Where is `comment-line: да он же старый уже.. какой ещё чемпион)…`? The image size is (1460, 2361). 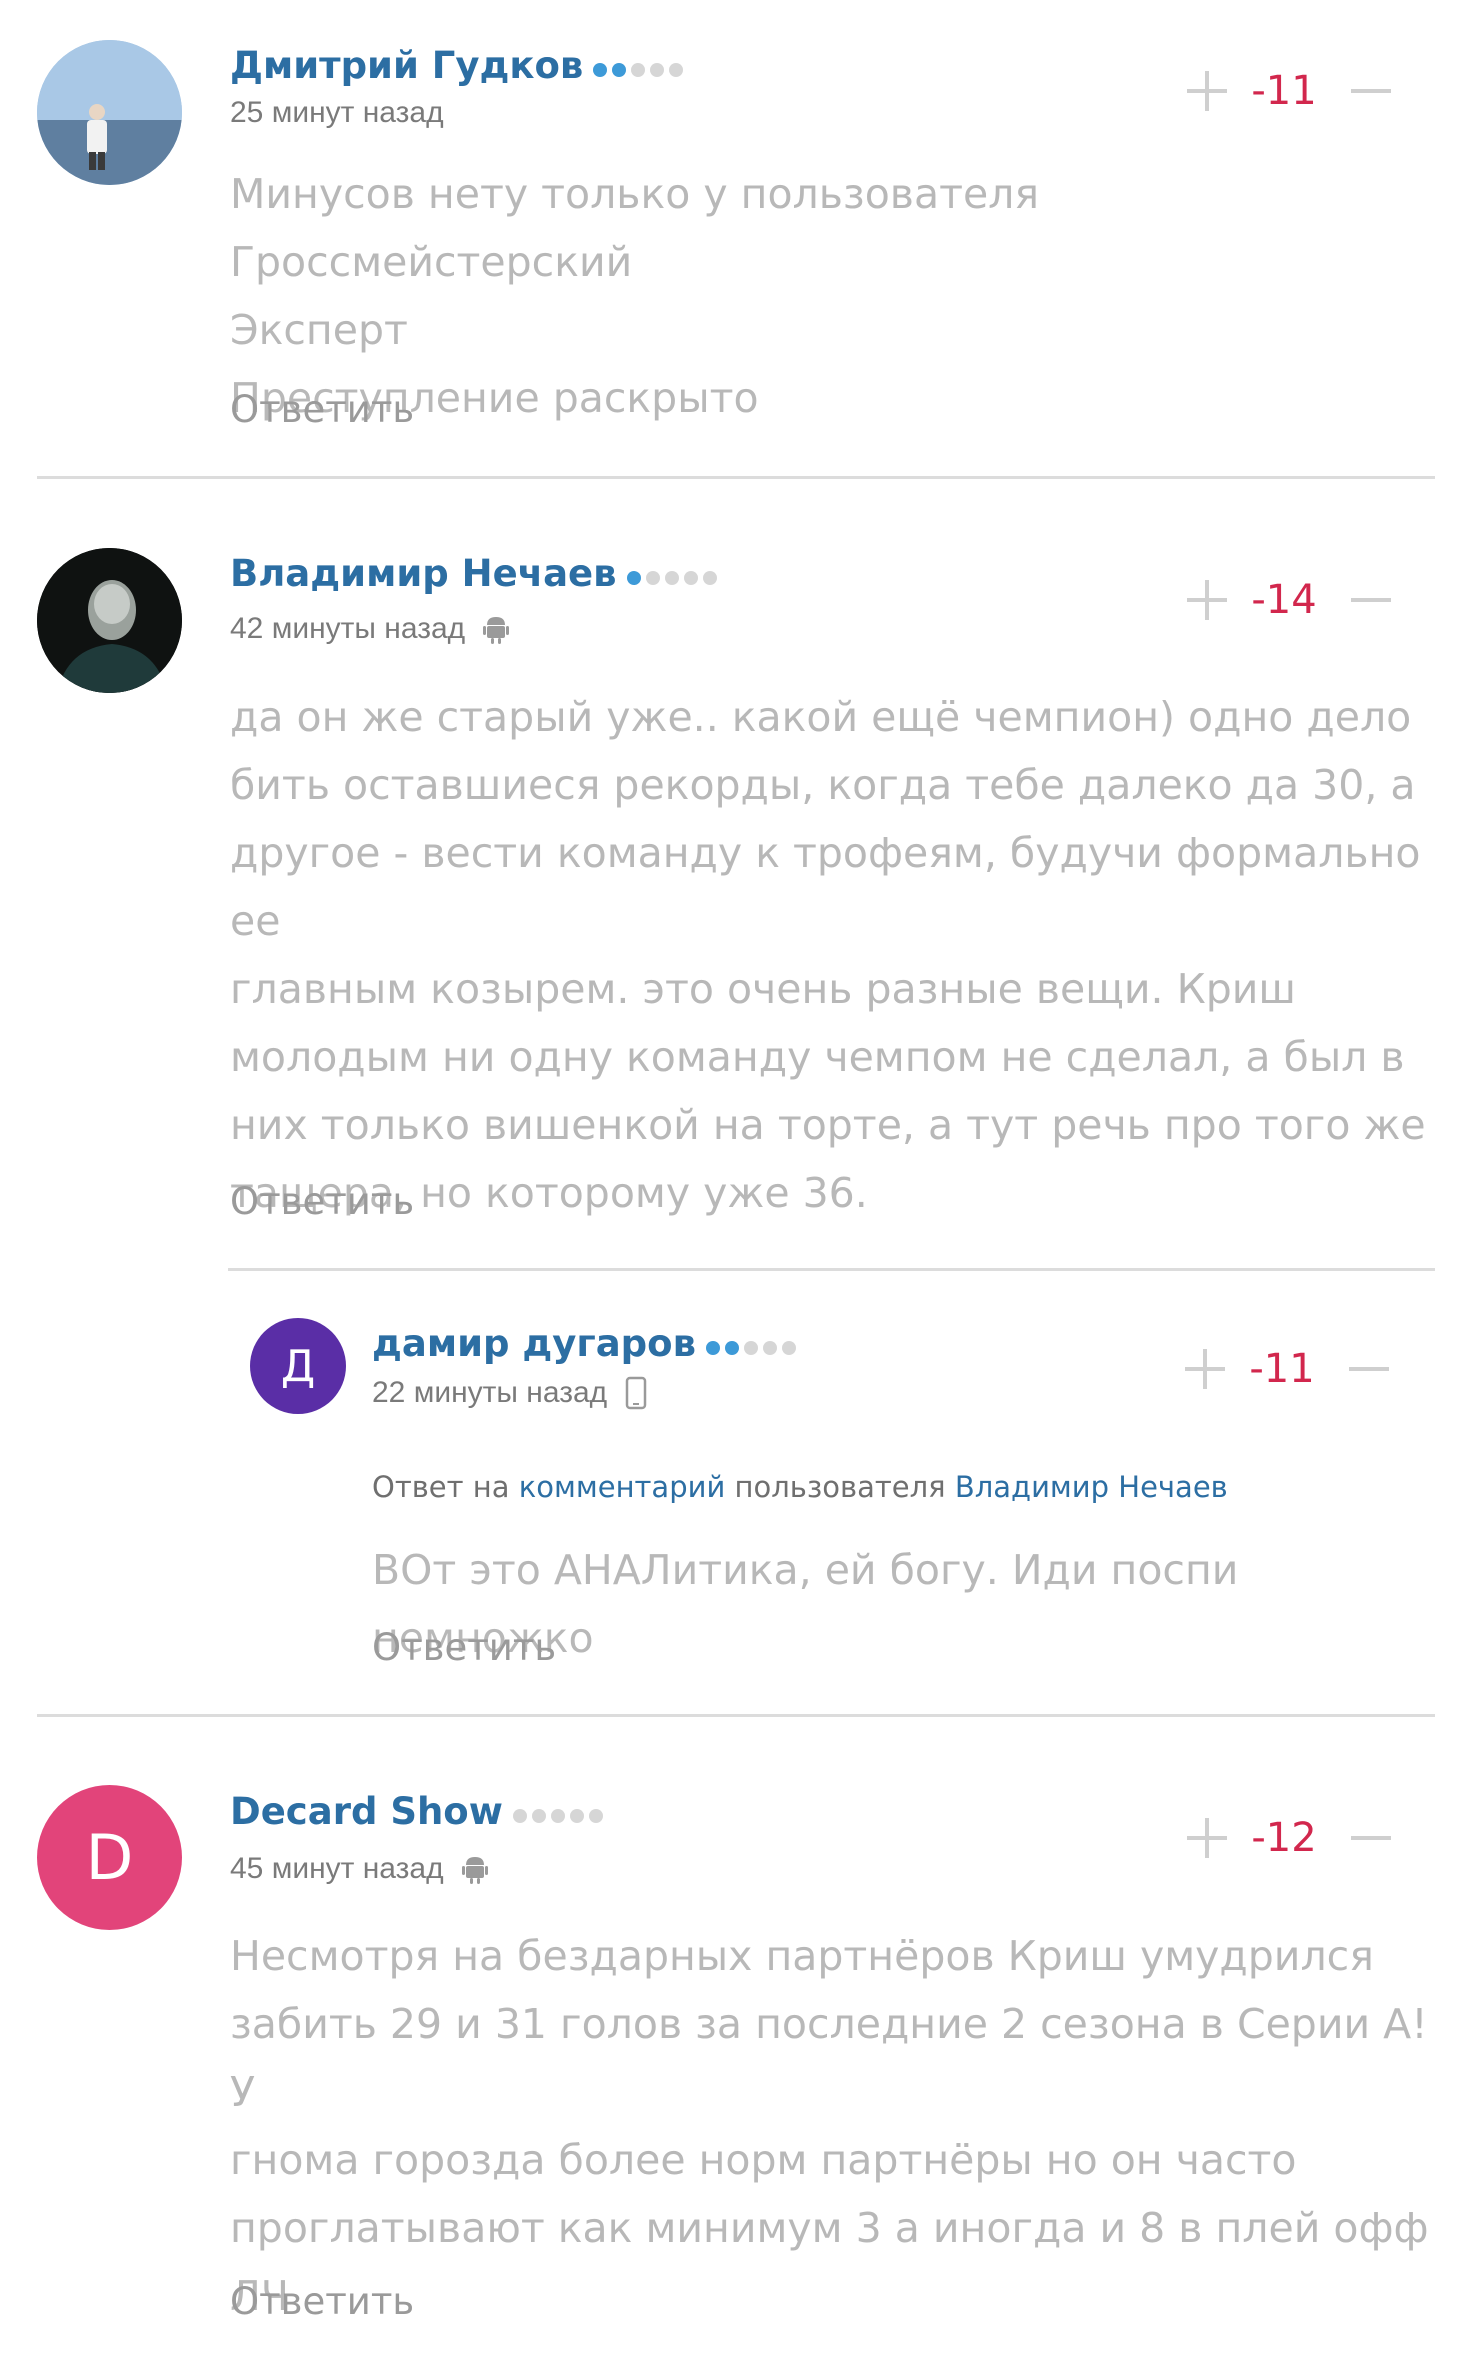
comment-line: да он же старый уже.. какой ещё чемпион)… is located at coordinates (821, 717).